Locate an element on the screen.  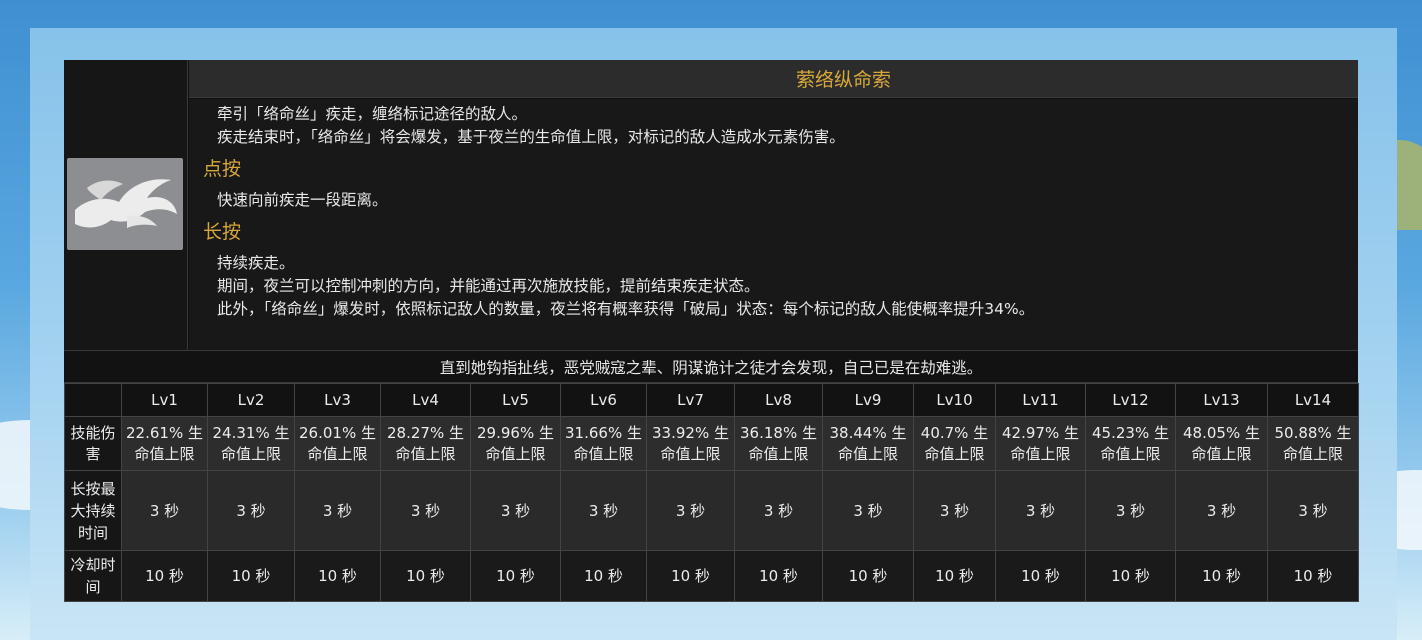
level-header: Lv8 is located at coordinates (778, 400).